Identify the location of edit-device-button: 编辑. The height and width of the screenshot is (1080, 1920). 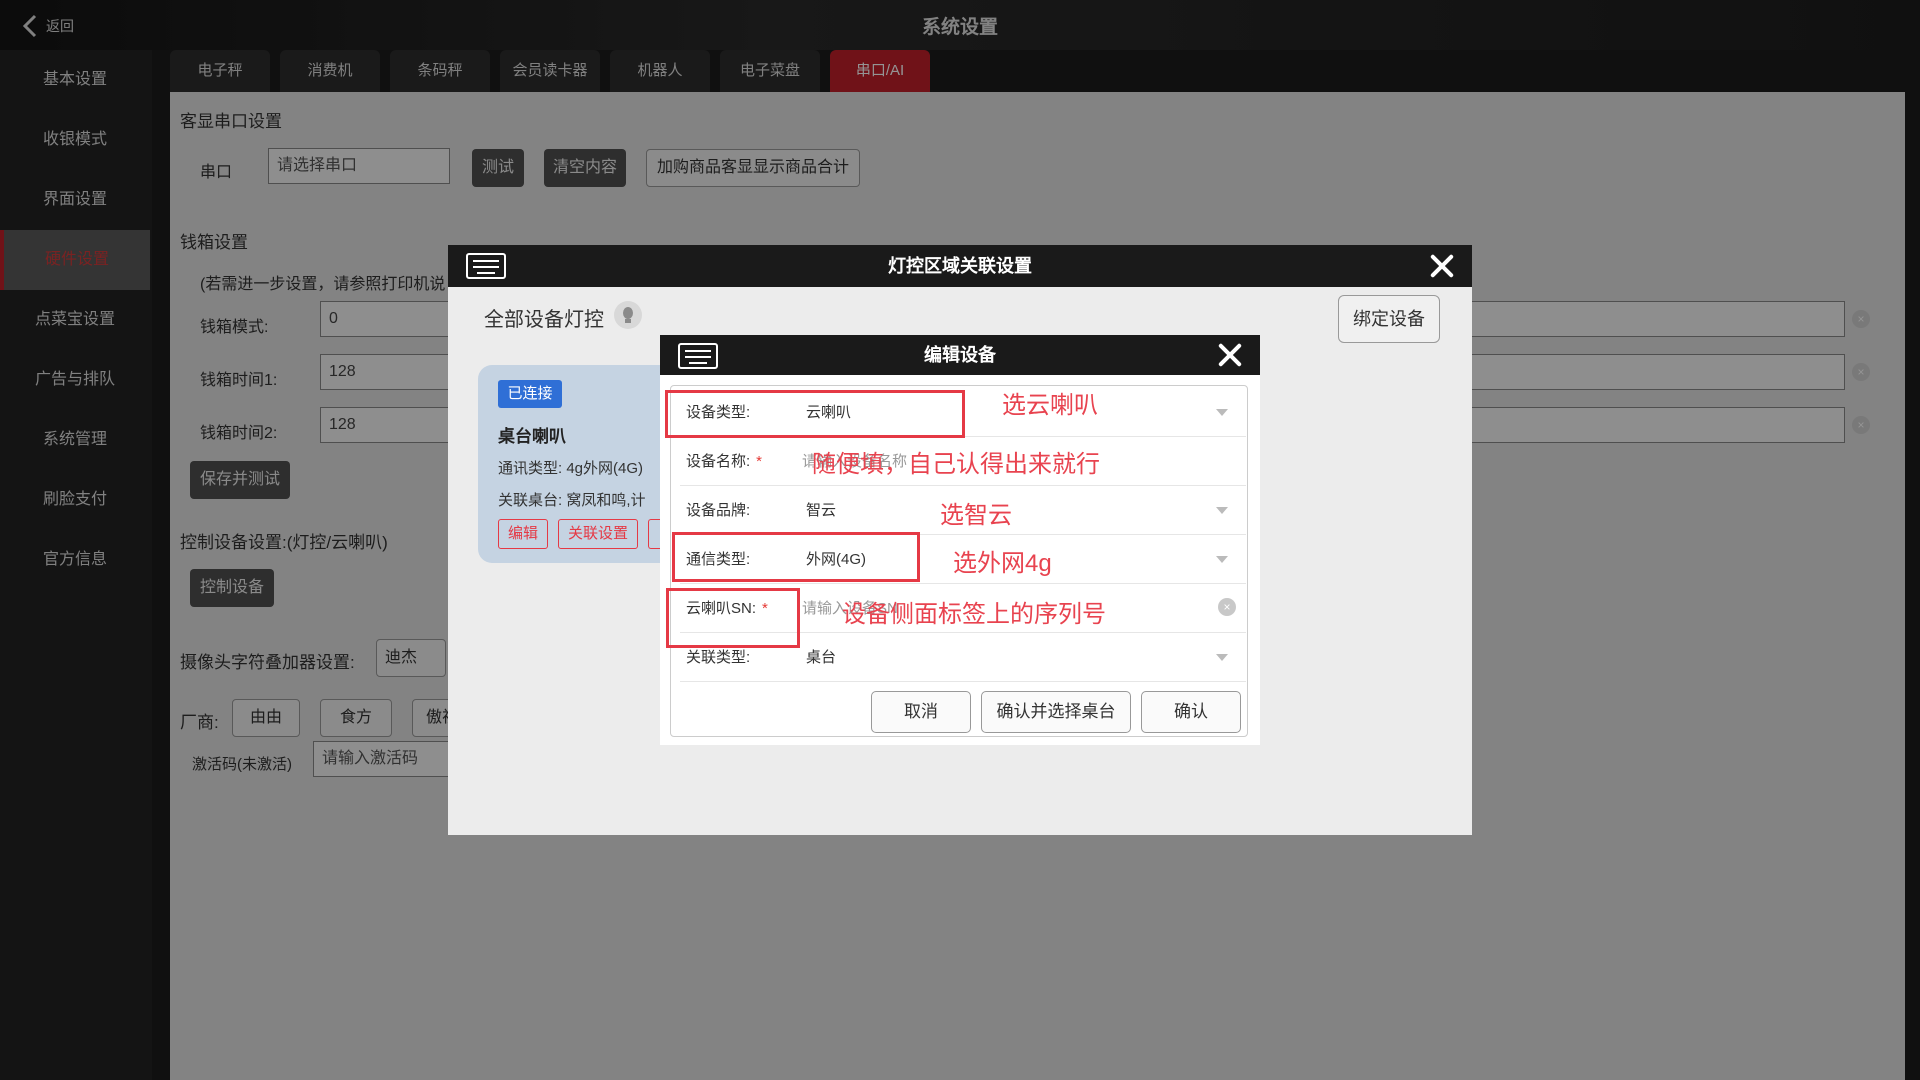
(523, 534).